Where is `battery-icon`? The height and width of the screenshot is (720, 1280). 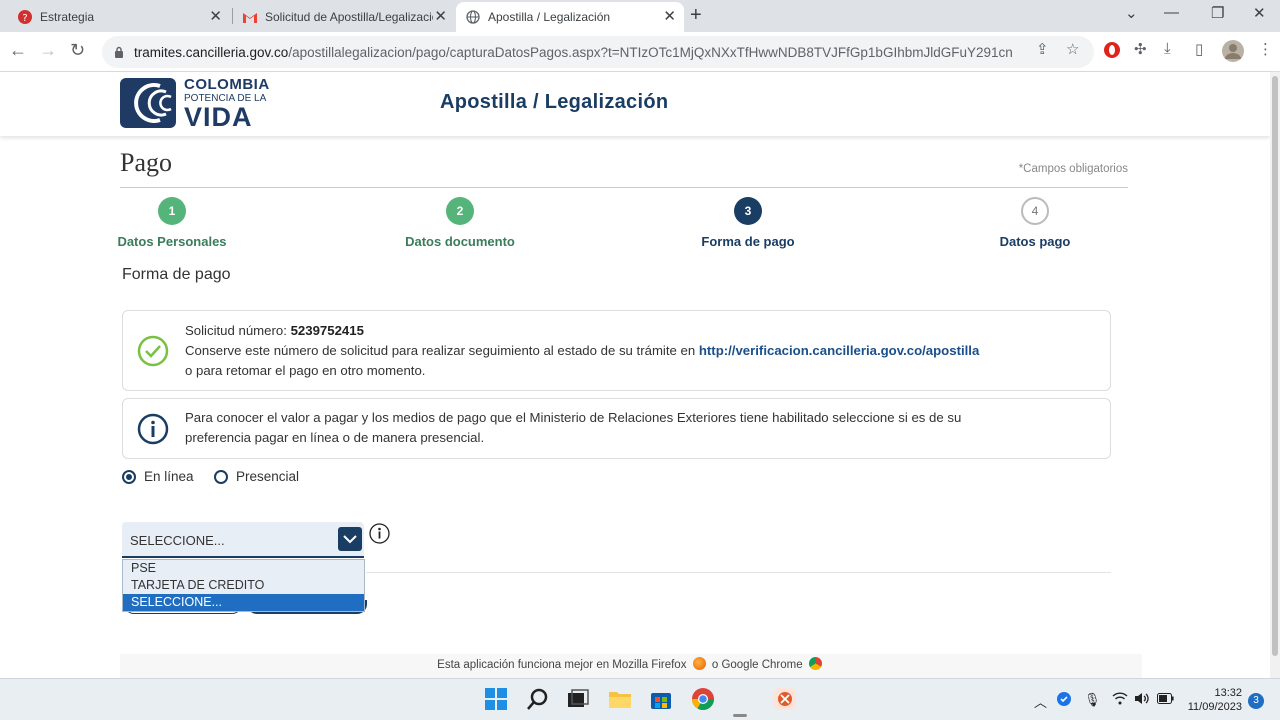 battery-icon is located at coordinates (1165, 699).